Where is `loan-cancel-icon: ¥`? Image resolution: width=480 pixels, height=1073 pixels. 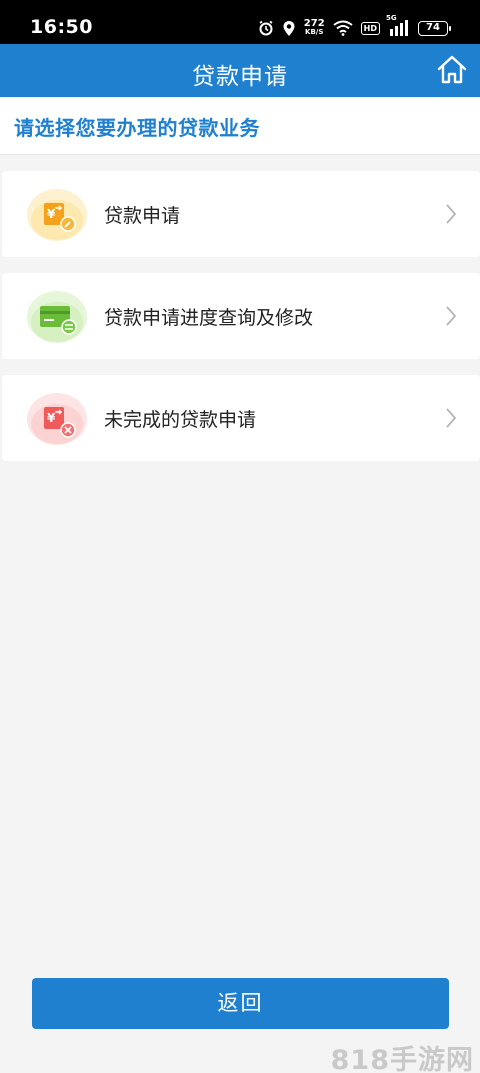 loan-cancel-icon: ¥ is located at coordinates (57, 418).